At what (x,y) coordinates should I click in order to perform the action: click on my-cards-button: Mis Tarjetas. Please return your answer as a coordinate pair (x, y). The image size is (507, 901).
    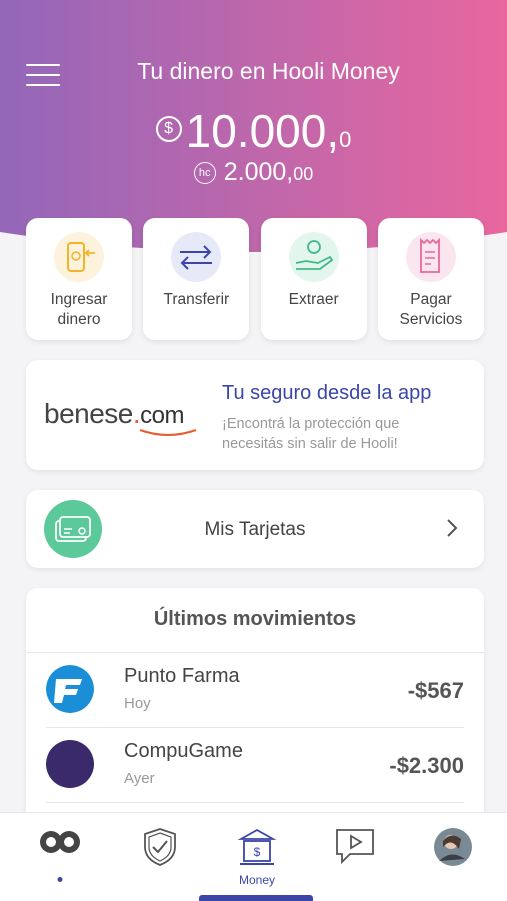
    Looking at the image, I should click on (255, 529).